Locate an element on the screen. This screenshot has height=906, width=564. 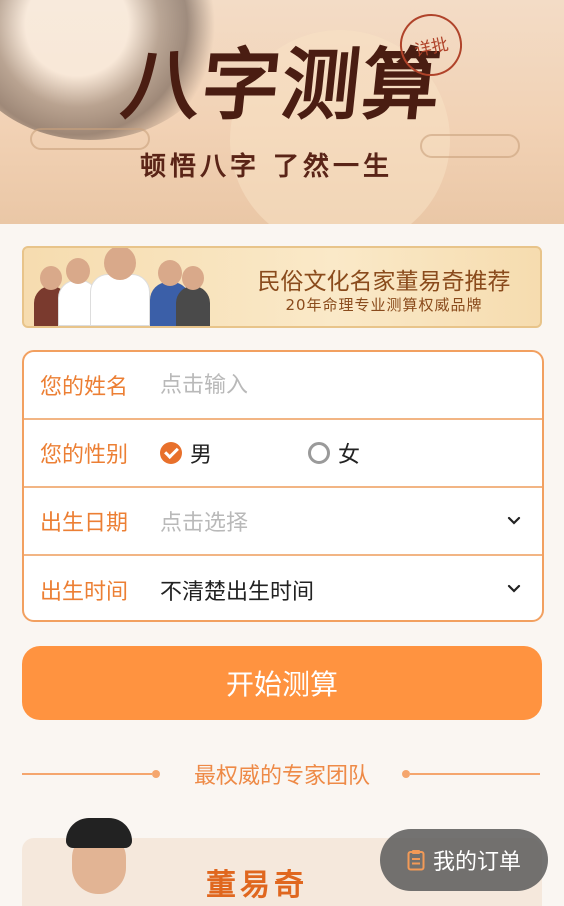
gender-option-label: 男 is located at coordinates (201, 455).